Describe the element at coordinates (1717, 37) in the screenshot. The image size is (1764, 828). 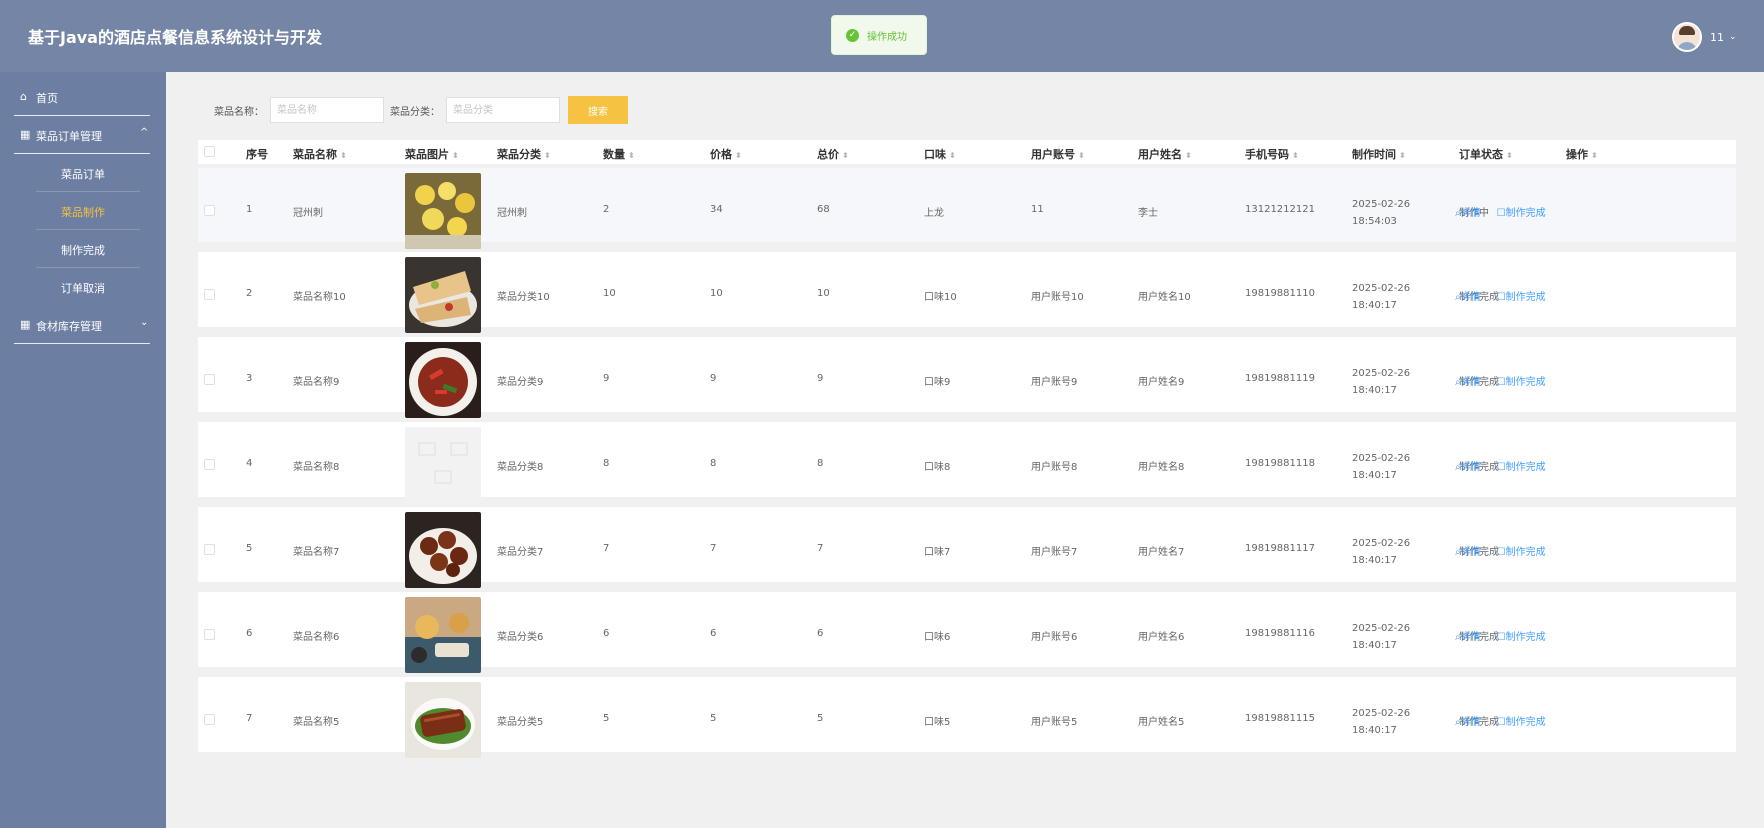
I see `username: 11` at that location.